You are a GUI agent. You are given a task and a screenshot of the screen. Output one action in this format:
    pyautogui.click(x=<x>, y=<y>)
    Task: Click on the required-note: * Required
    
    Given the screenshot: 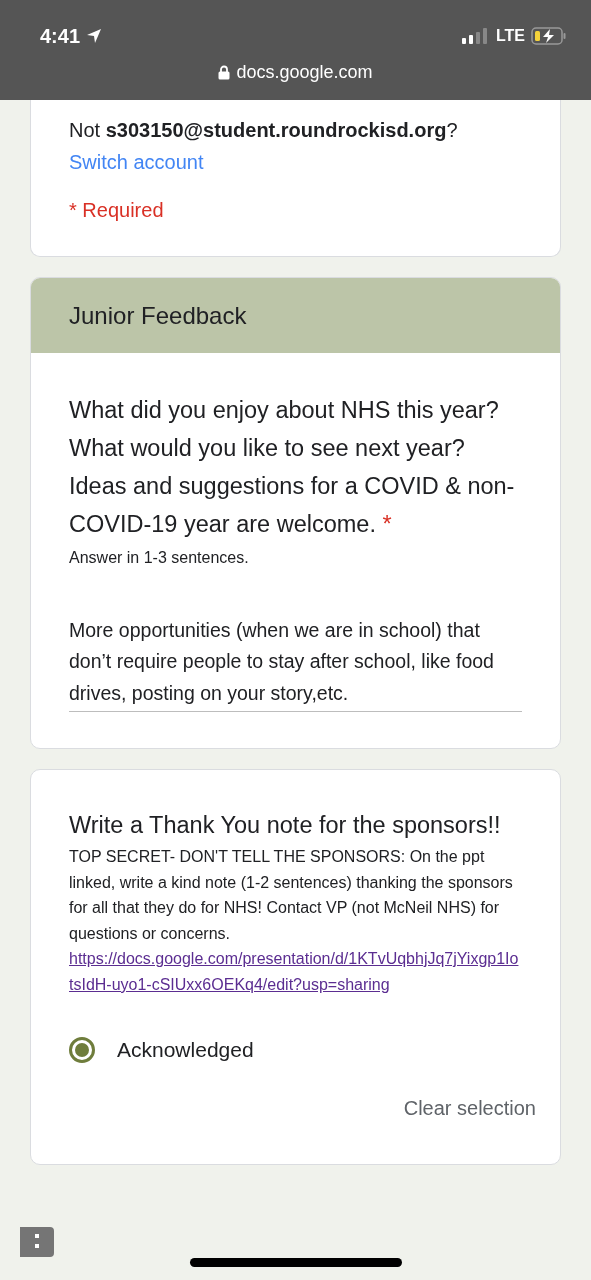 What is the action you would take?
    pyautogui.click(x=117, y=210)
    